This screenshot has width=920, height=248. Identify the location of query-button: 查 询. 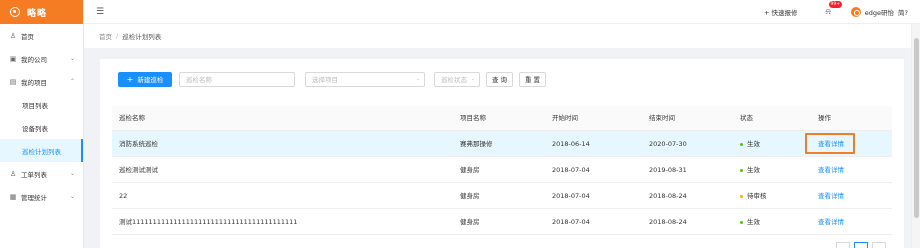
(499, 79).